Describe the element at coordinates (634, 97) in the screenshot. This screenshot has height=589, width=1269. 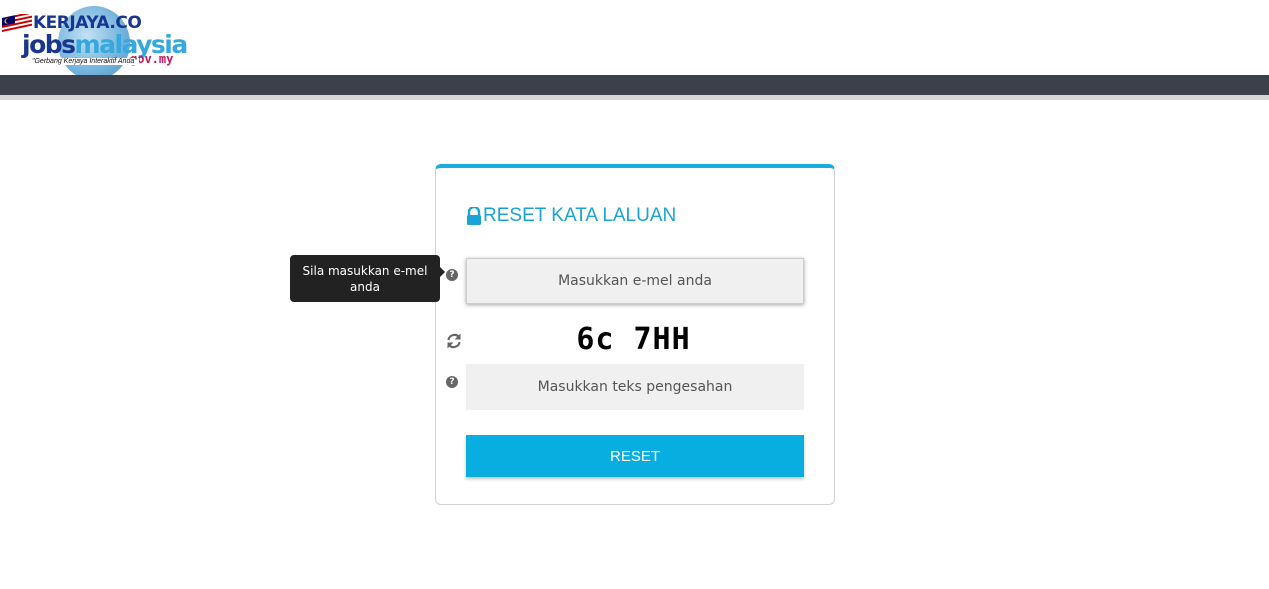
I see `navbar-divider` at that location.